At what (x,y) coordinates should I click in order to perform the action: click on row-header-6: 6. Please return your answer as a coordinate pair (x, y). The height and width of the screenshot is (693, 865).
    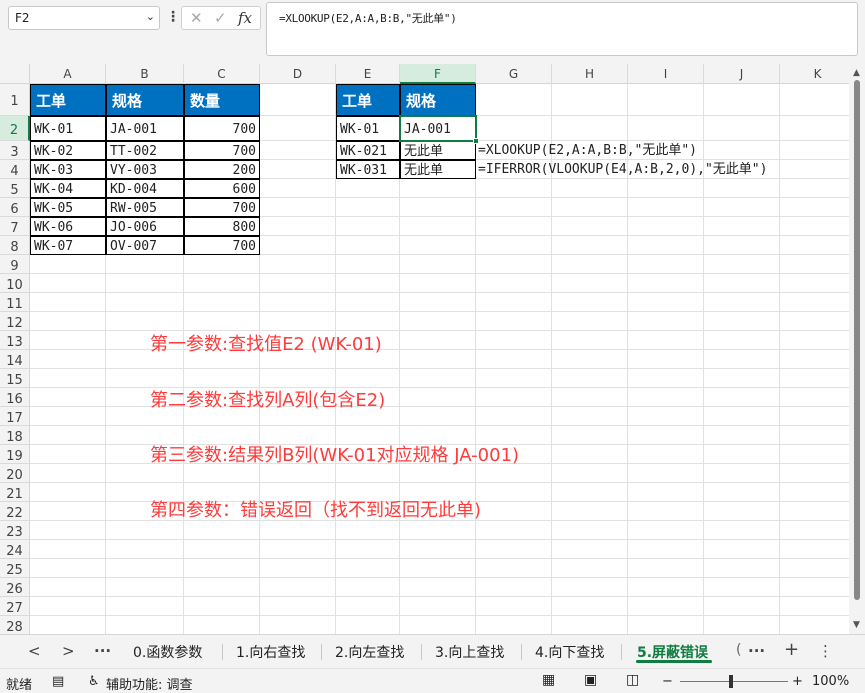
    Looking at the image, I should click on (15, 207).